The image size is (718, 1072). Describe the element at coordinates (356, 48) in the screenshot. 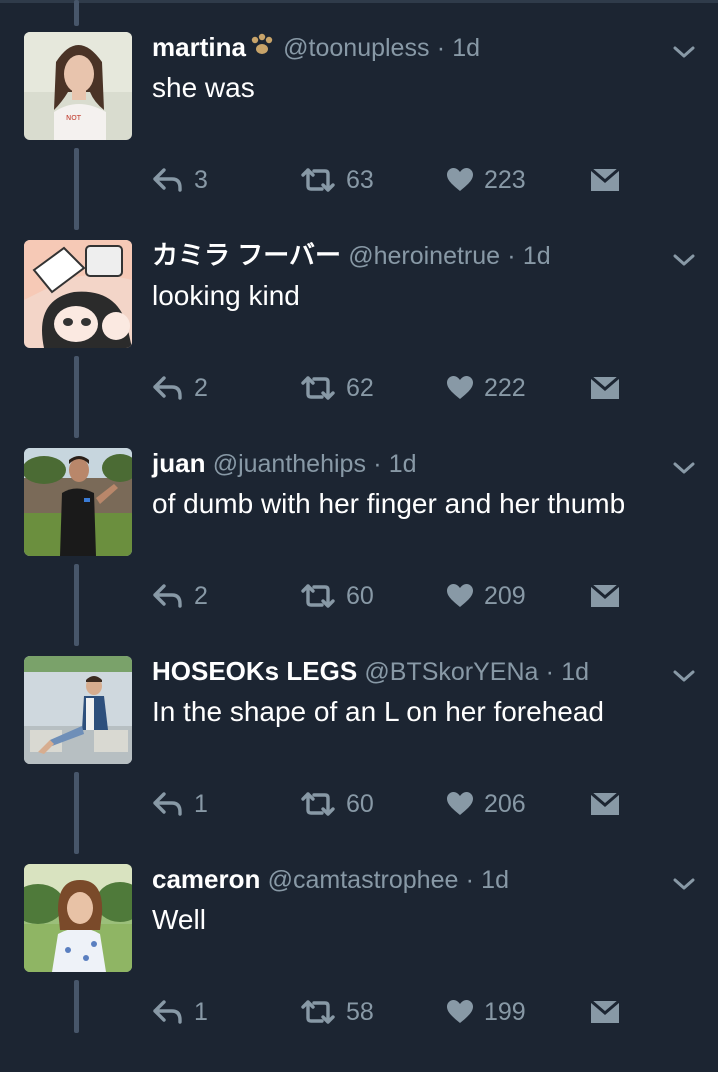

I see `handle: @toonupless` at that location.